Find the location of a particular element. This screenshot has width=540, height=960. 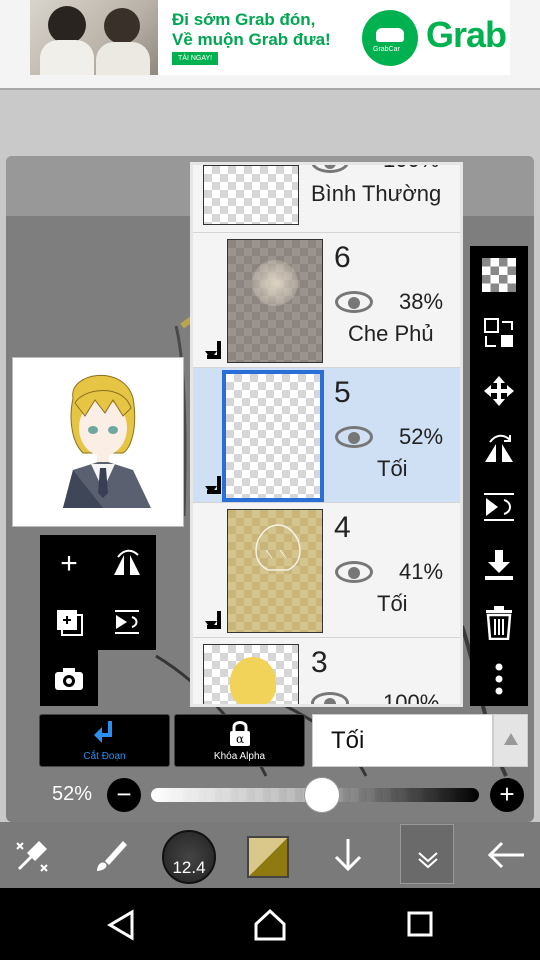

blend-mode-dropdown-button is located at coordinates (510, 740).